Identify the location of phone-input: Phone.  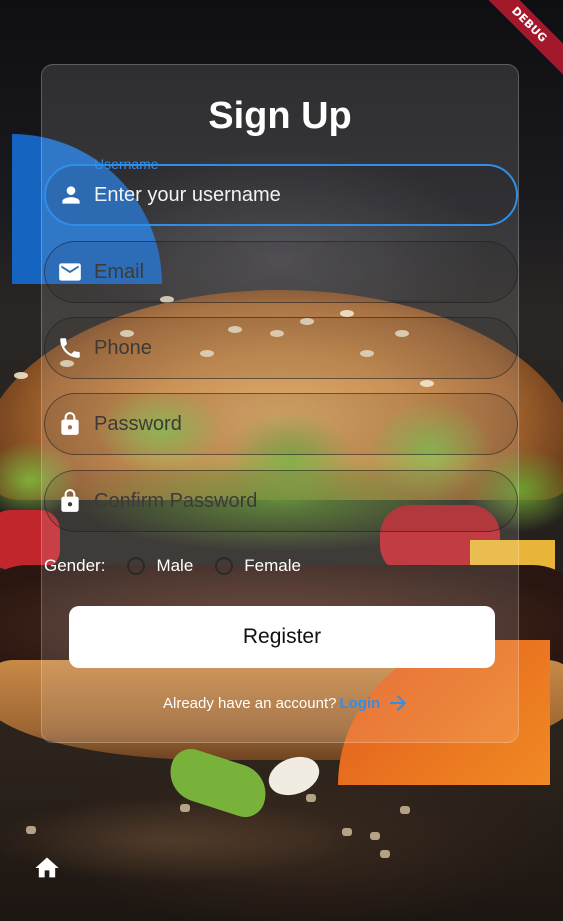
(123, 348).